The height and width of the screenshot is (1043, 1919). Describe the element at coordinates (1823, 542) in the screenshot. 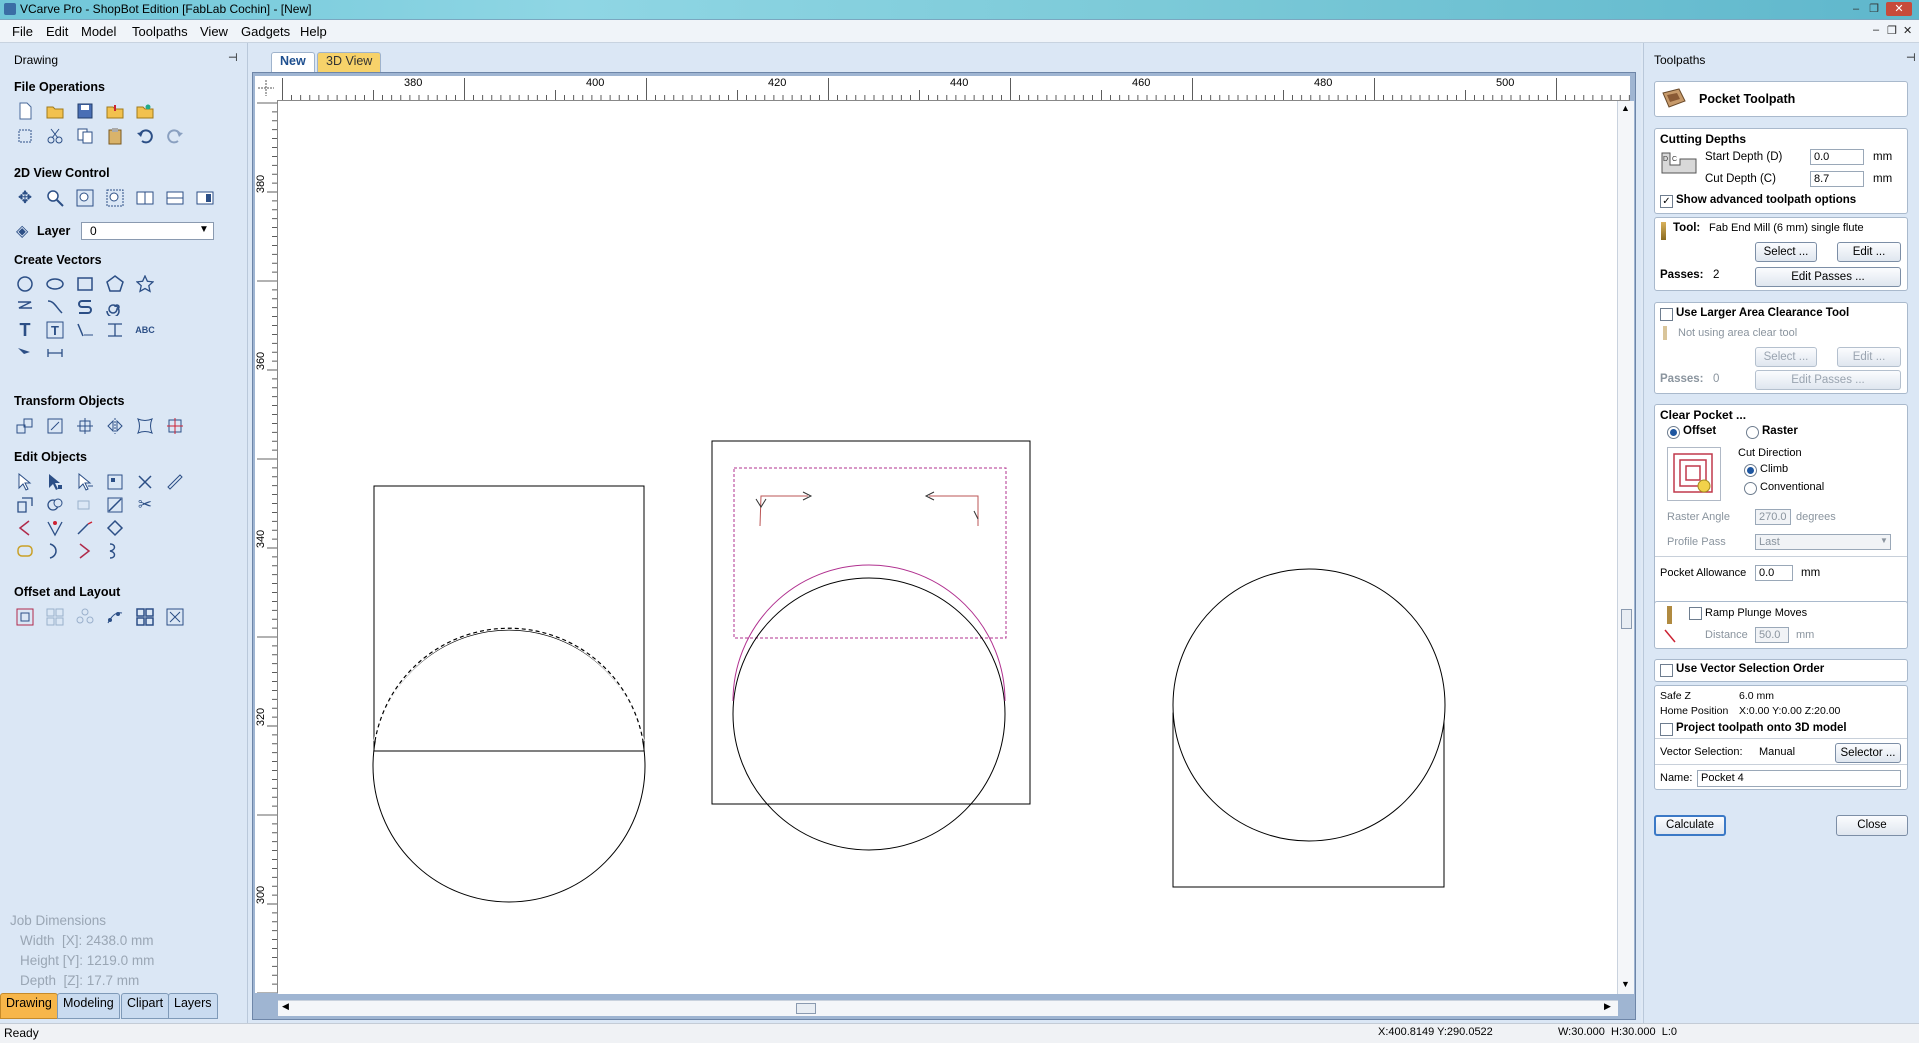

I see `profile-pass-select: Last ▼` at that location.